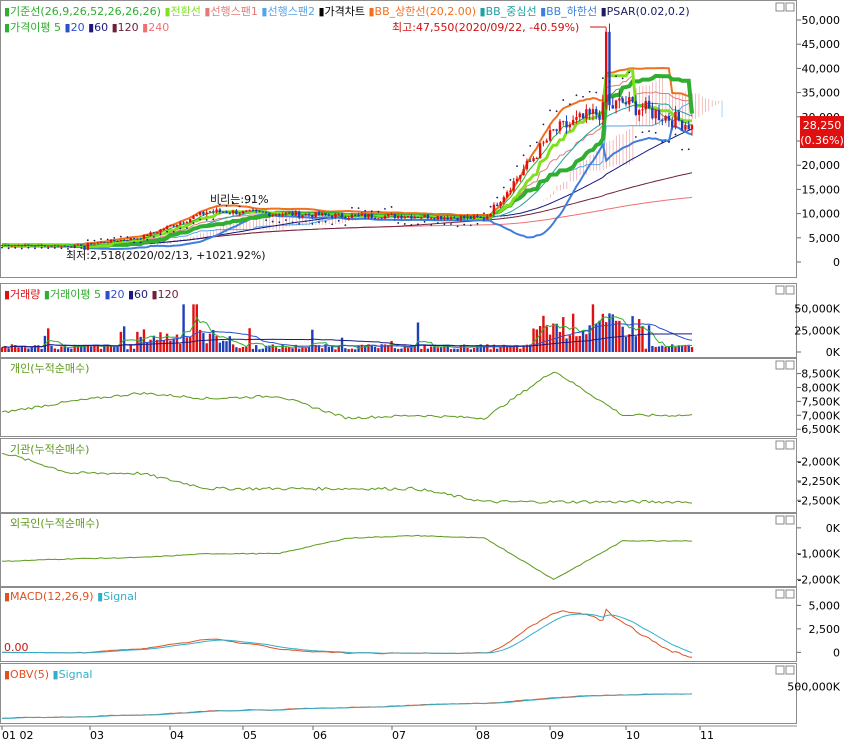  Describe the element at coordinates (347, 633) in the screenshot. I see `macd-signal-line` at that location.